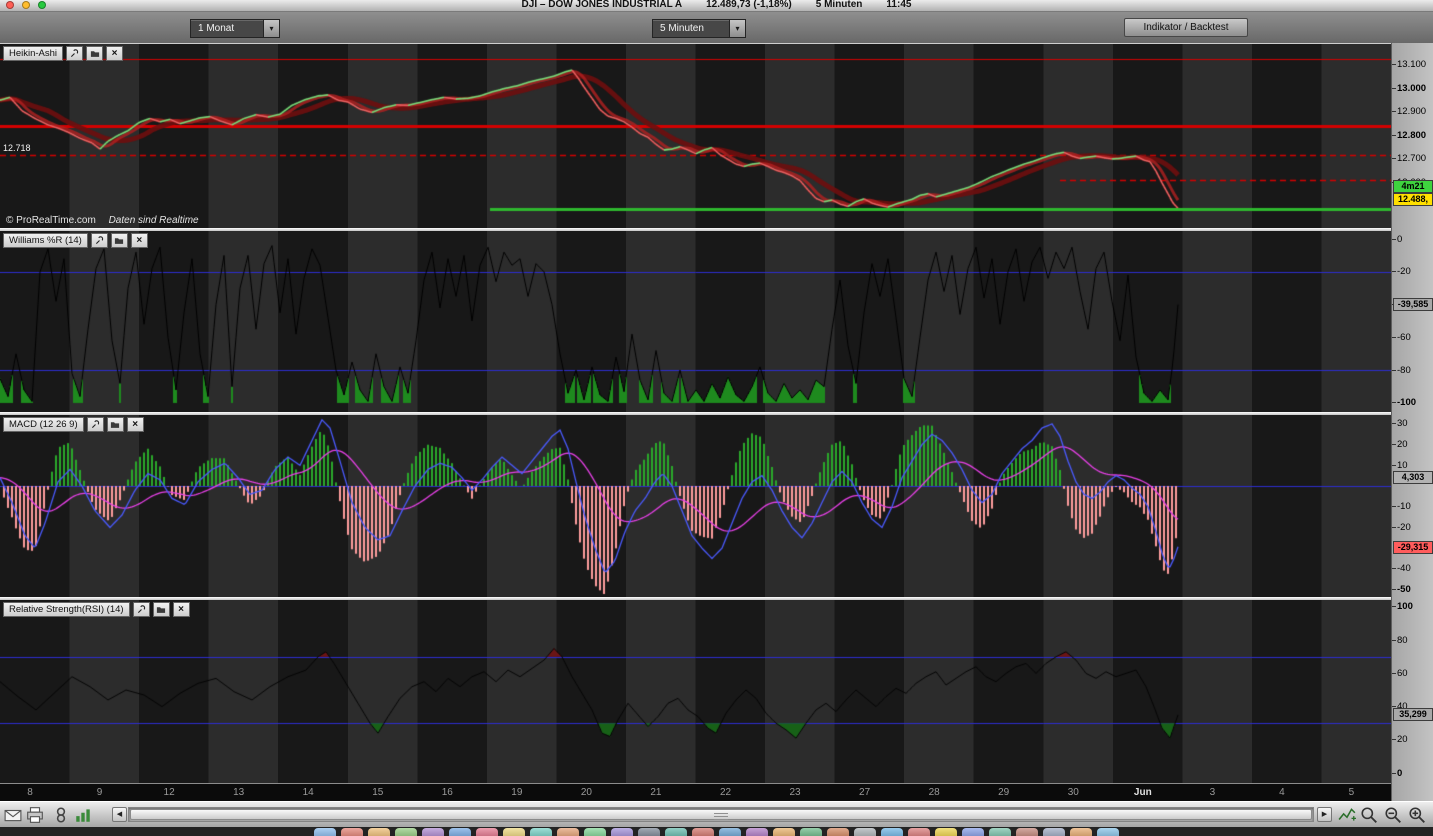  Describe the element at coordinates (1393, 815) in the screenshot. I see `zoom-out-icon` at that location.